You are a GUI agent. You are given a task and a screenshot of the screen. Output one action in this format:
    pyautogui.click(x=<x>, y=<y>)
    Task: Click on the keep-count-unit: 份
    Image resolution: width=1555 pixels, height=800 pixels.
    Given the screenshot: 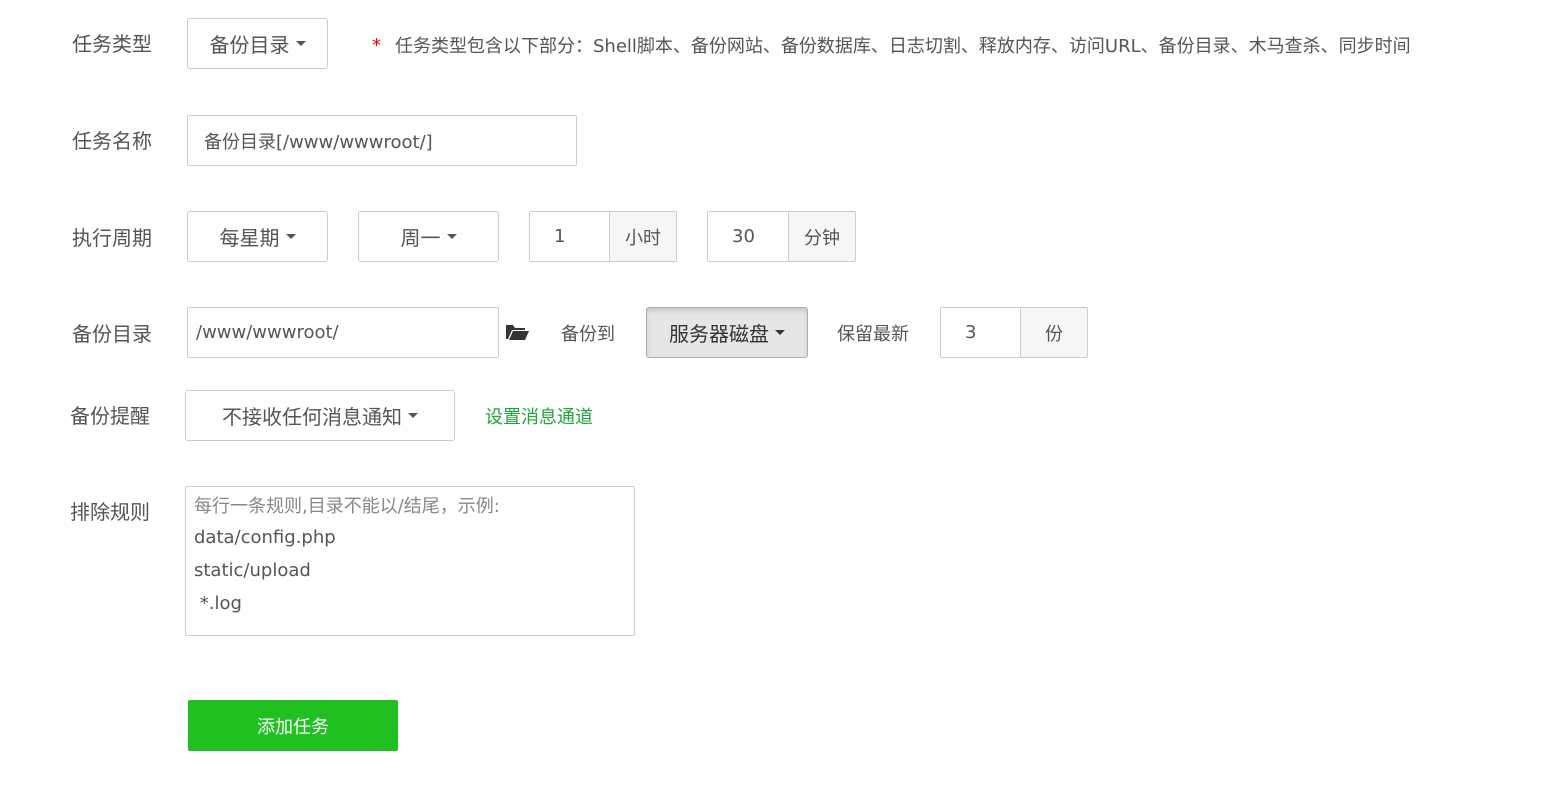 What is the action you would take?
    pyautogui.click(x=1053, y=332)
    